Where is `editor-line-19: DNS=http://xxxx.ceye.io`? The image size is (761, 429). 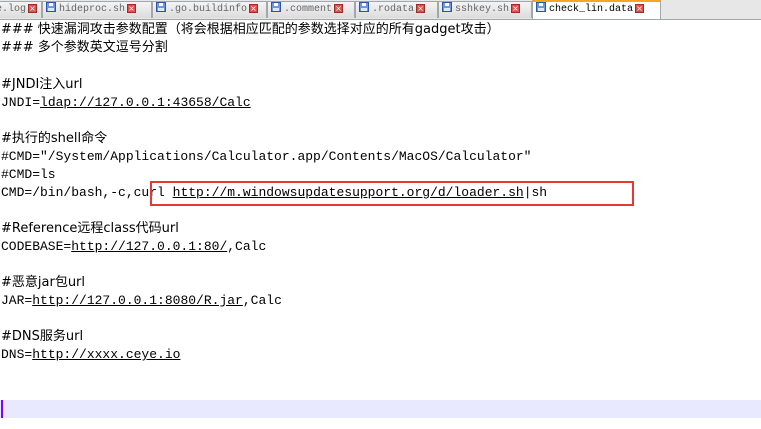 editor-line-19: DNS=http://xxxx.ceye.io is located at coordinates (90, 355).